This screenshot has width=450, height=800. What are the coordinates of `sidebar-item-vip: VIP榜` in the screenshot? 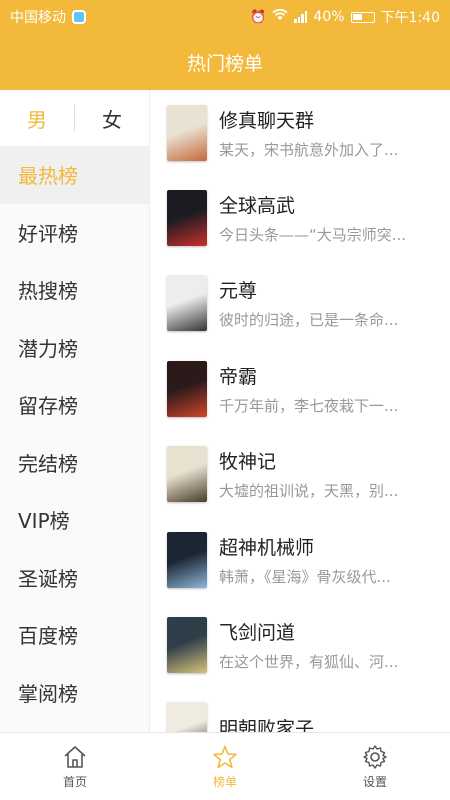 It's located at (74, 520).